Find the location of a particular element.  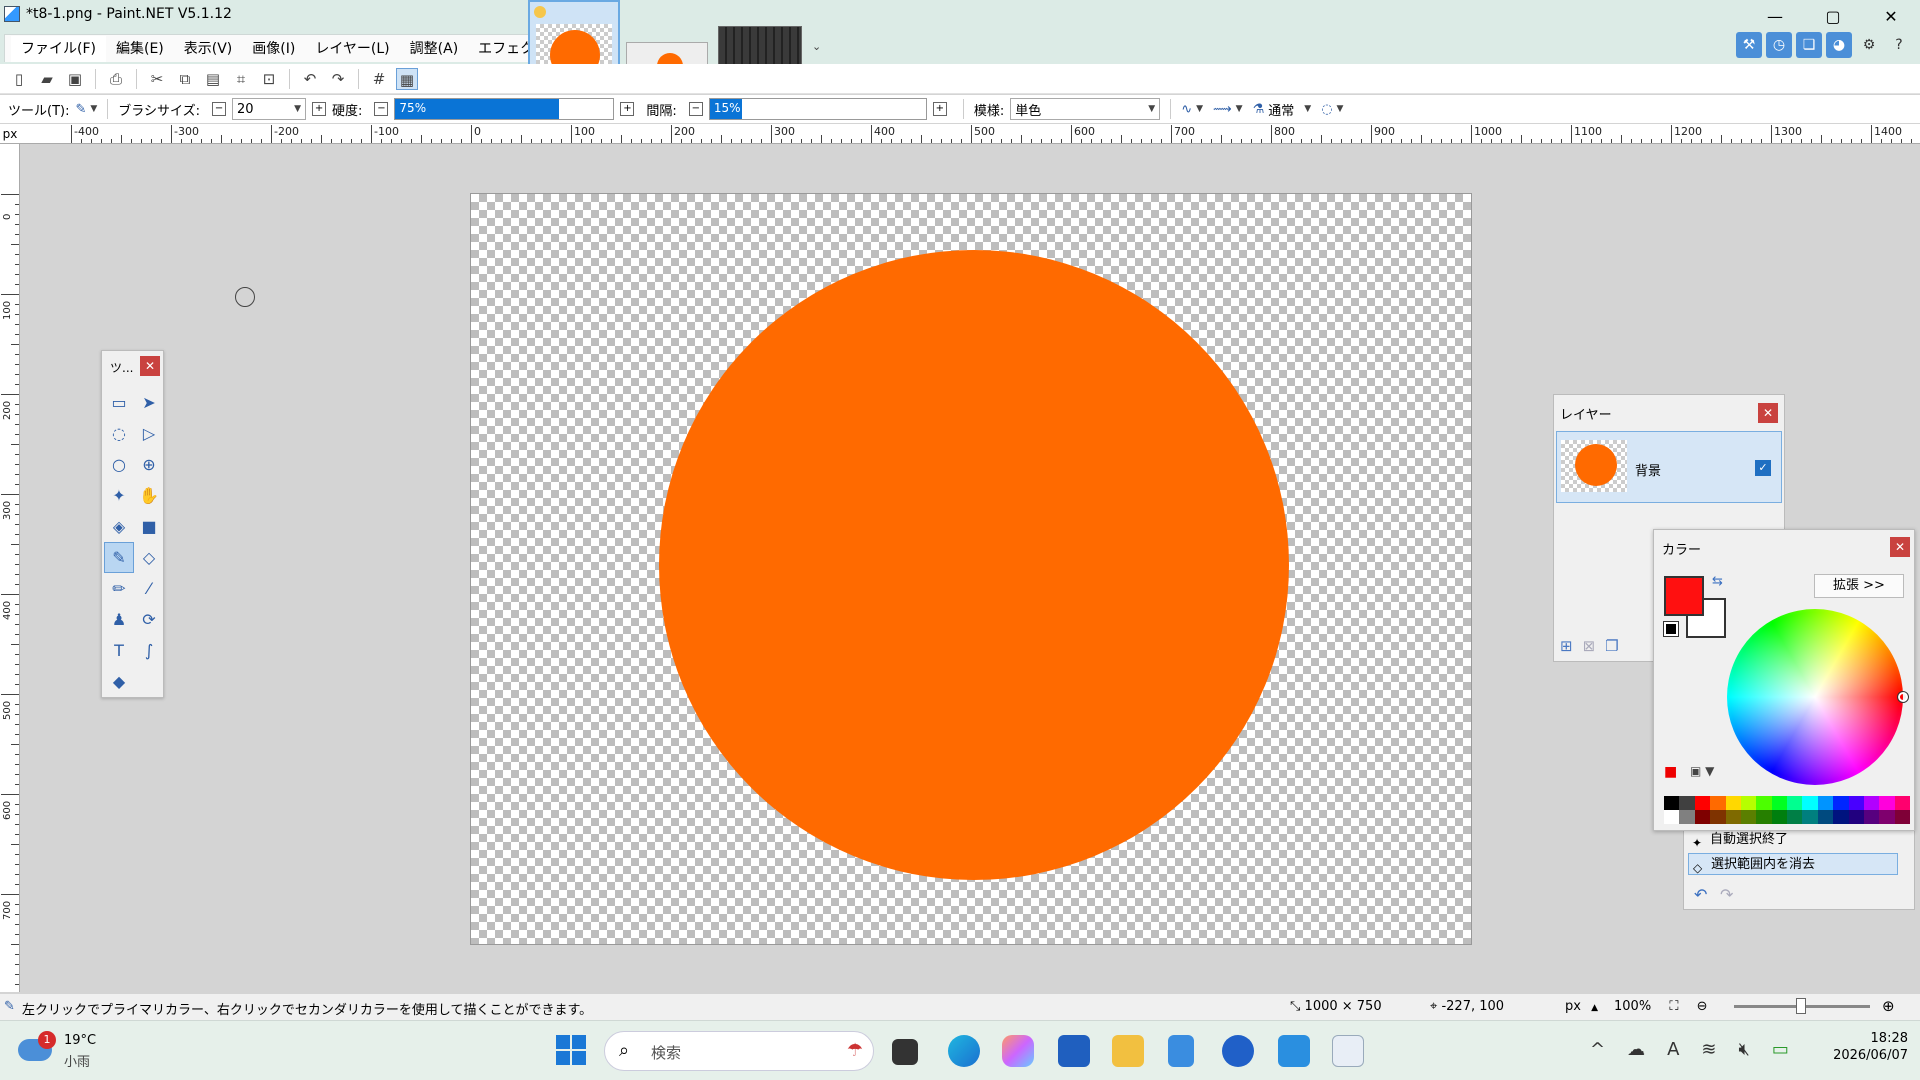

move-selected-icon: ➤ is located at coordinates (149, 402).